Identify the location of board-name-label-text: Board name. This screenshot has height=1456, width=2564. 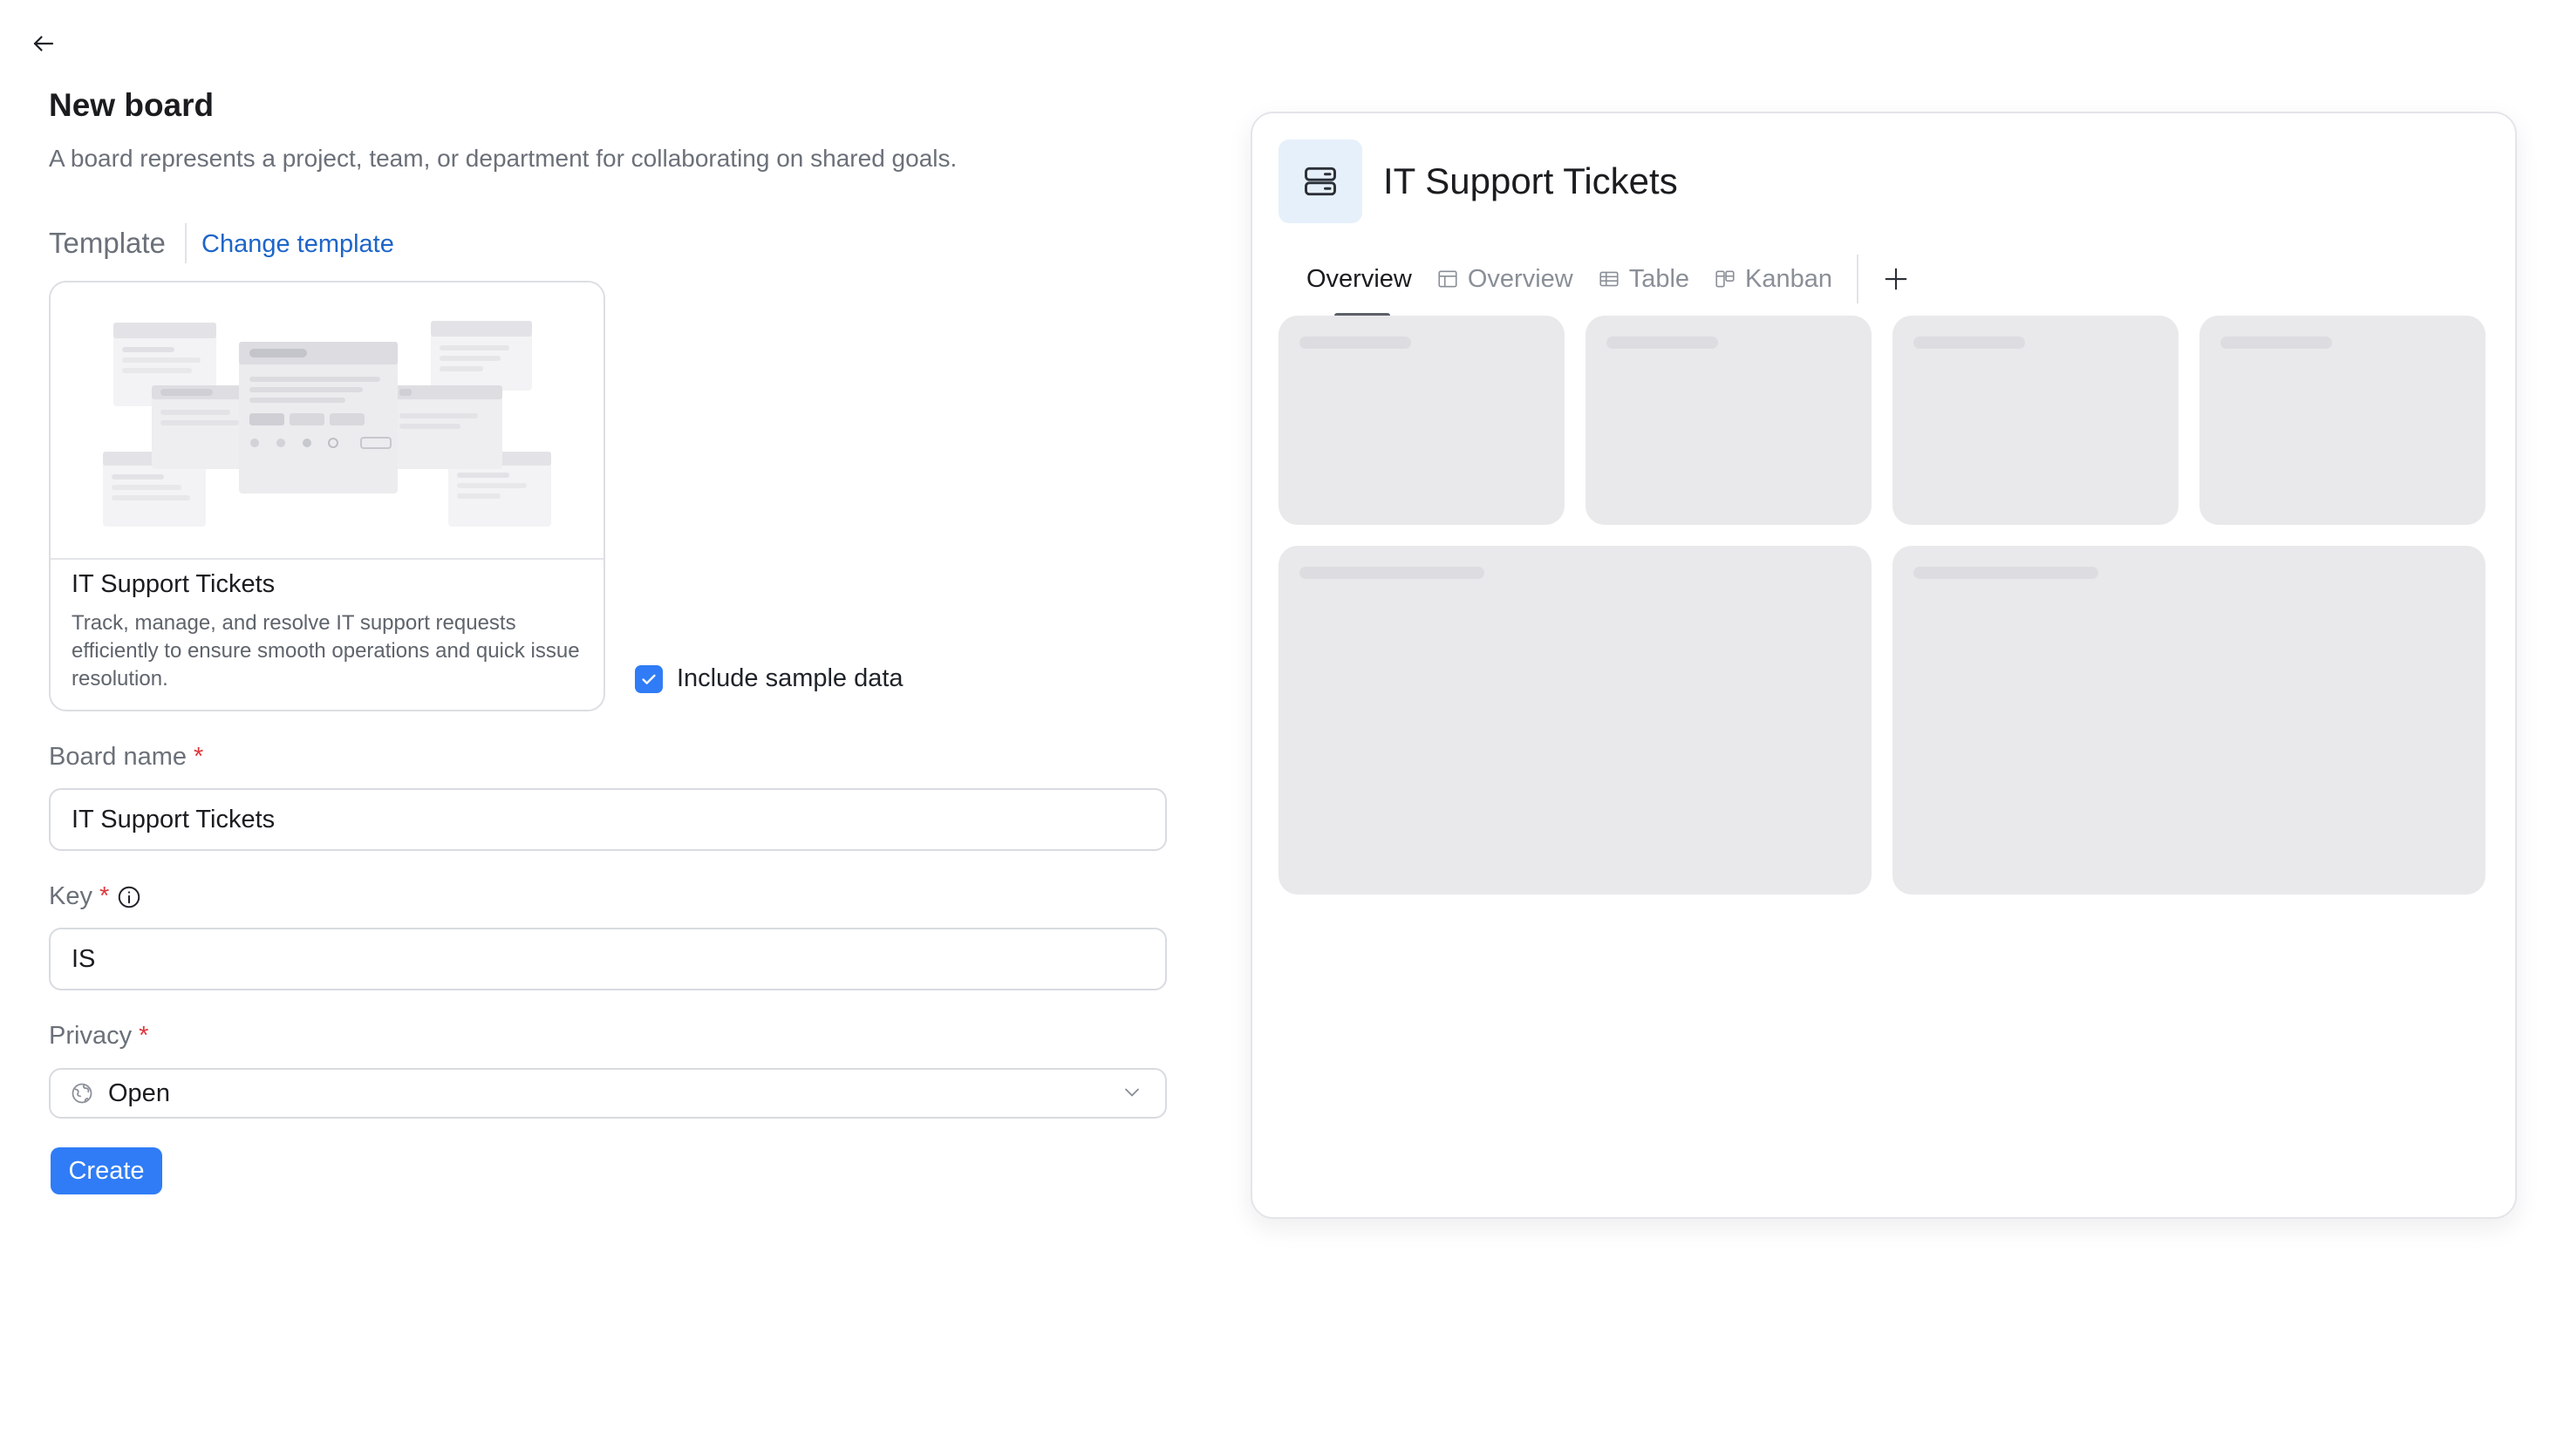
(118, 757).